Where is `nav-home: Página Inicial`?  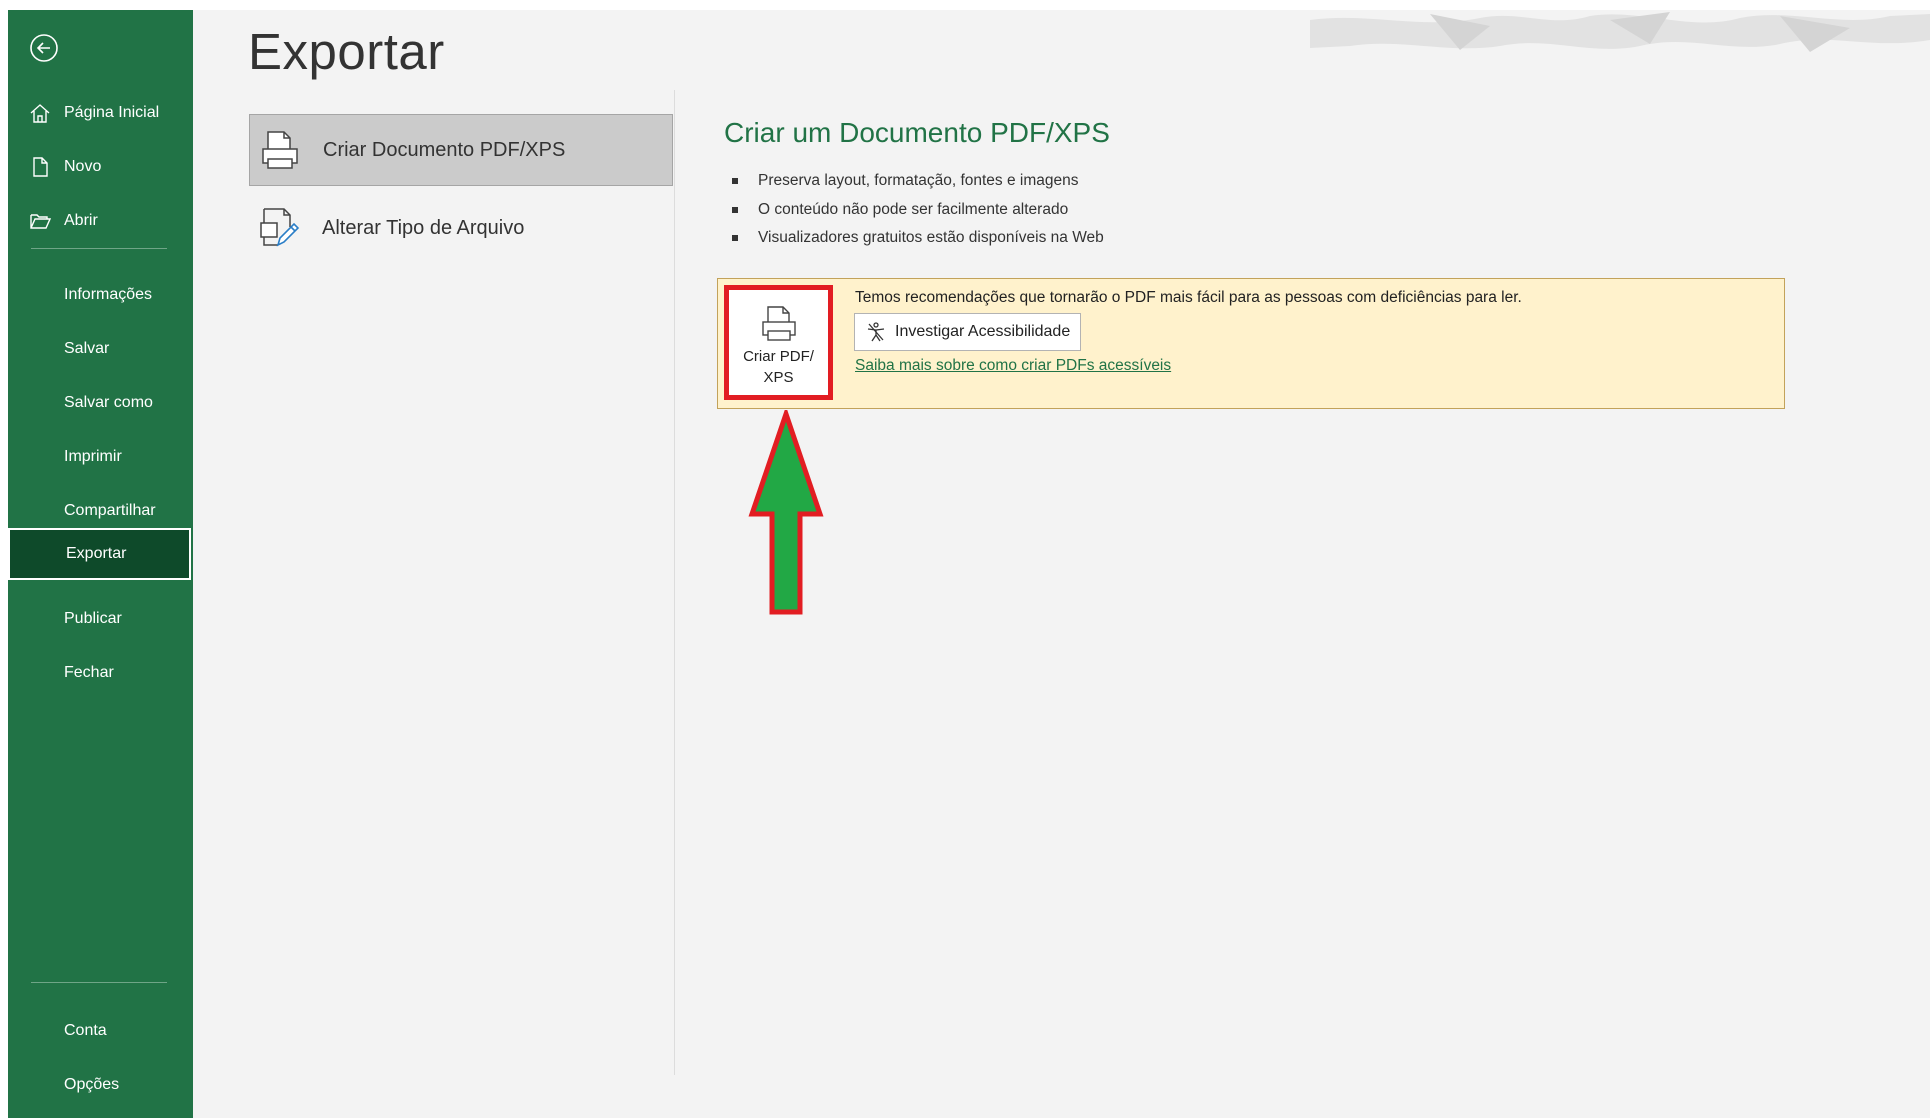 nav-home: Página Inicial is located at coordinates (100, 113).